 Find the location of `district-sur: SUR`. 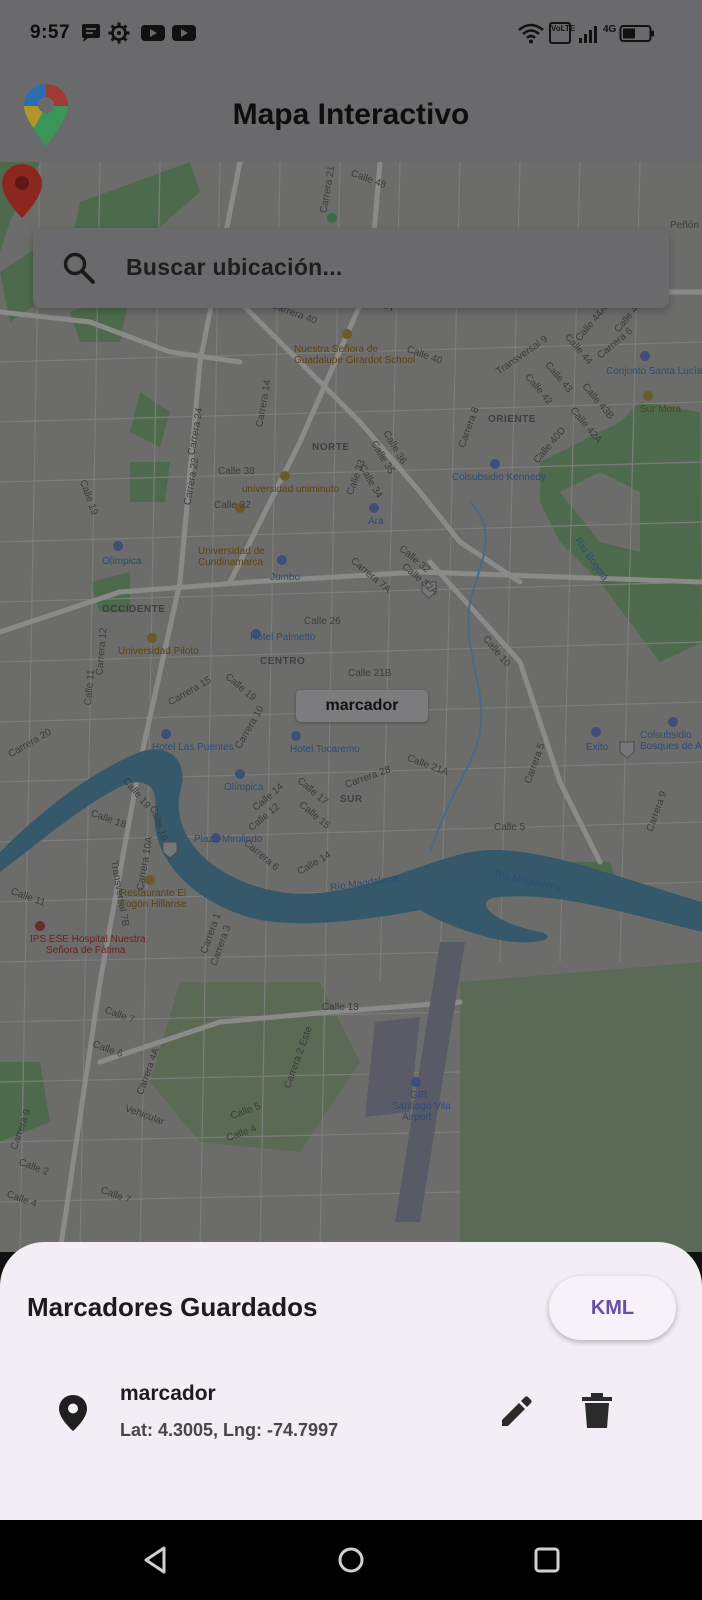

district-sur: SUR is located at coordinates (351, 799).